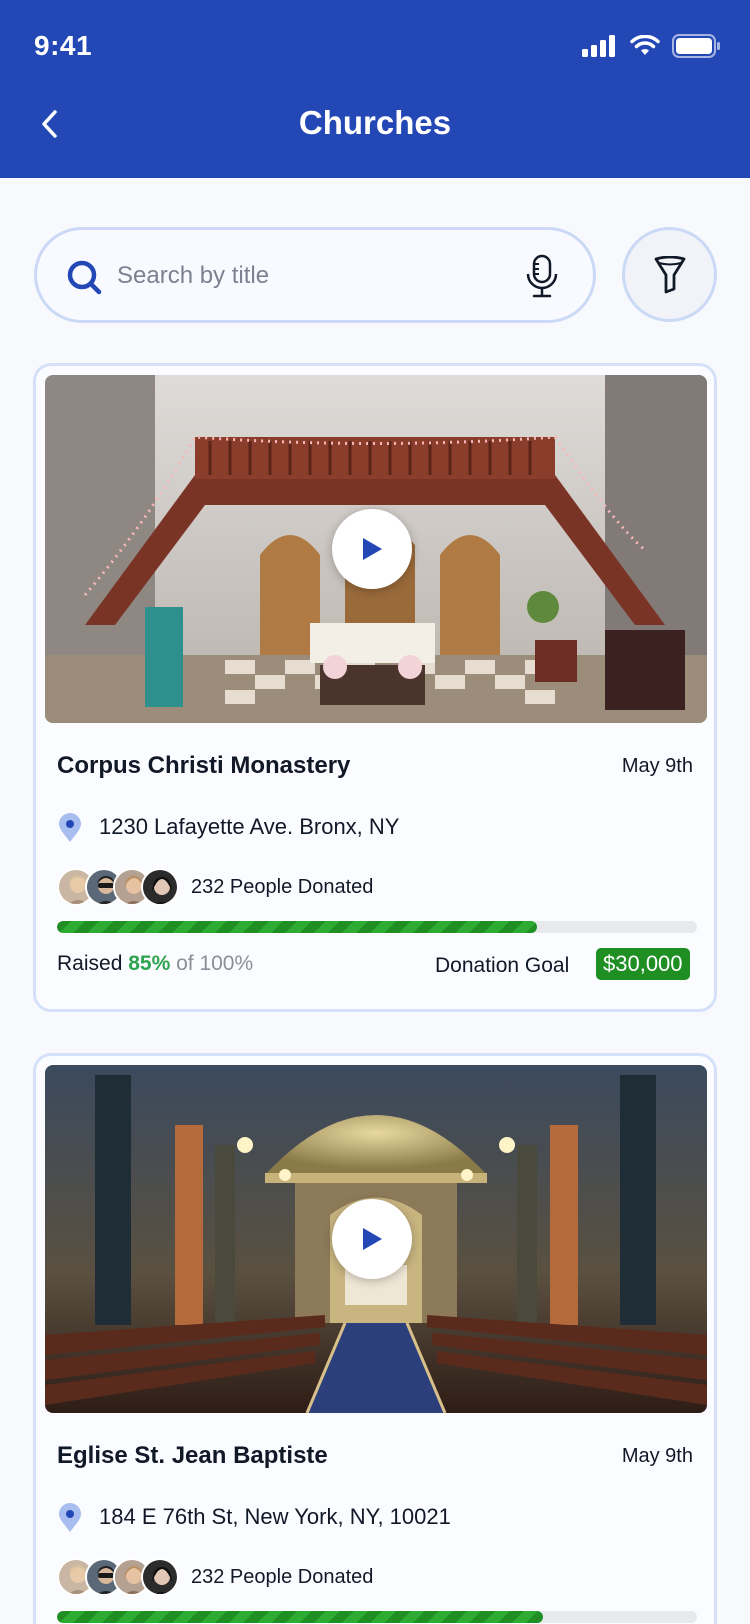 This screenshot has height=1624, width=750. I want to click on filter-button, so click(669, 274).